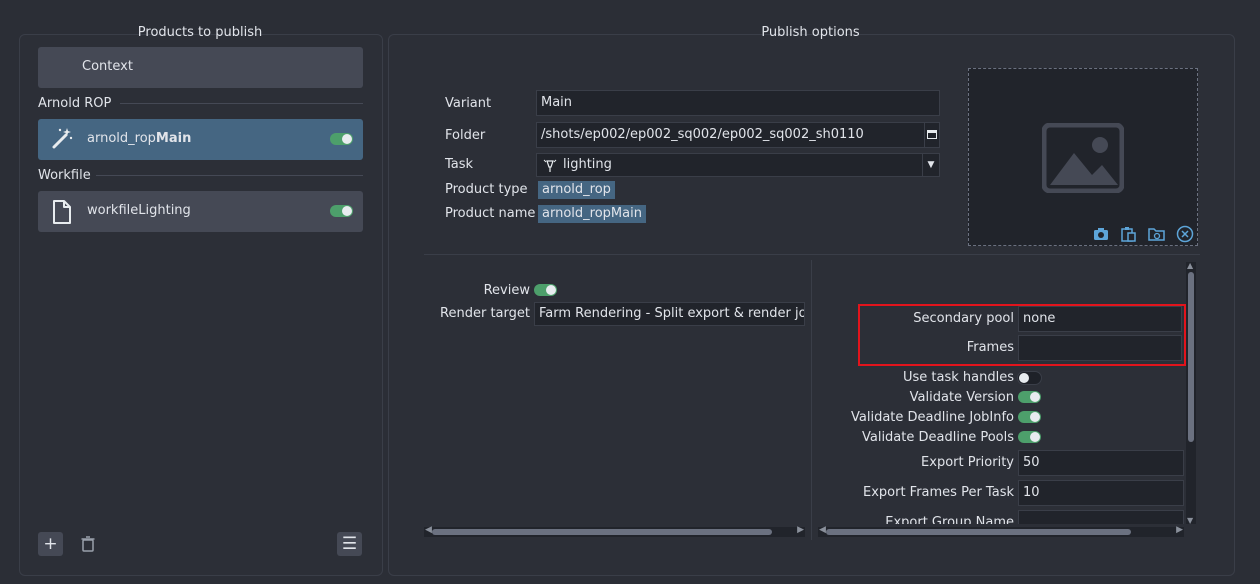  Describe the element at coordinates (62, 138) in the screenshot. I see `magic-wand-icon` at that location.